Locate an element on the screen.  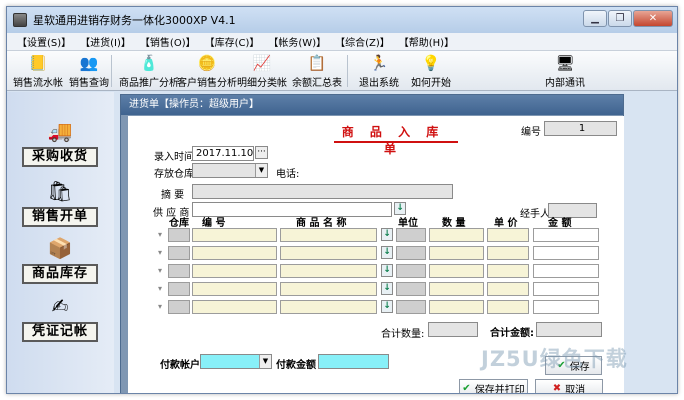
toolbar-product-analysis: 🧴 商品推广分析 is located at coordinates (149, 71).